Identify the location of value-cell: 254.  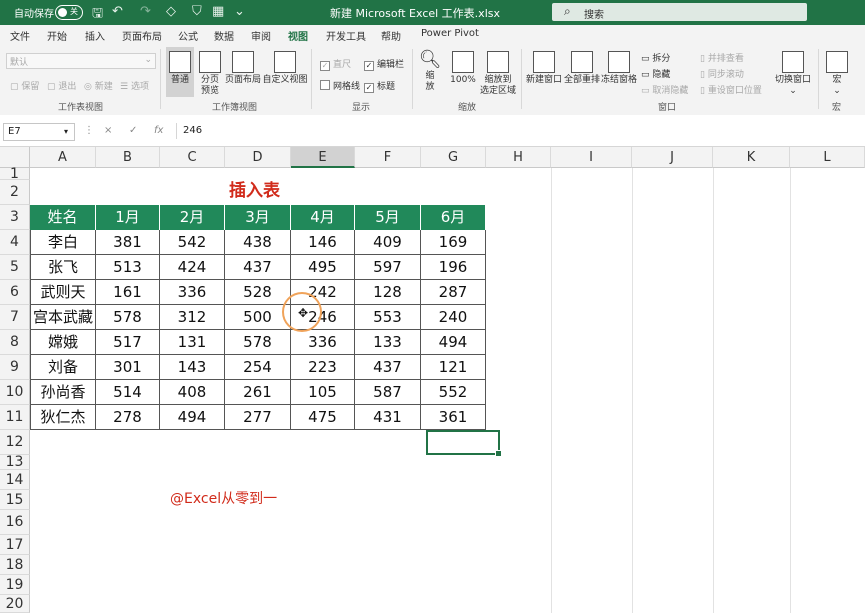
(258, 367).